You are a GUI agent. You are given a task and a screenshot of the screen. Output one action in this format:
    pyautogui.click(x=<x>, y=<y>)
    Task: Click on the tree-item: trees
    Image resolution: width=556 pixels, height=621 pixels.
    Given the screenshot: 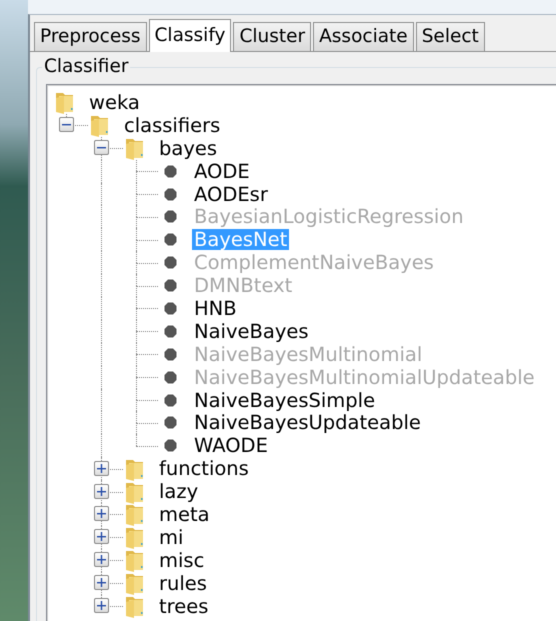 What is the action you would take?
    pyautogui.click(x=183, y=606)
    